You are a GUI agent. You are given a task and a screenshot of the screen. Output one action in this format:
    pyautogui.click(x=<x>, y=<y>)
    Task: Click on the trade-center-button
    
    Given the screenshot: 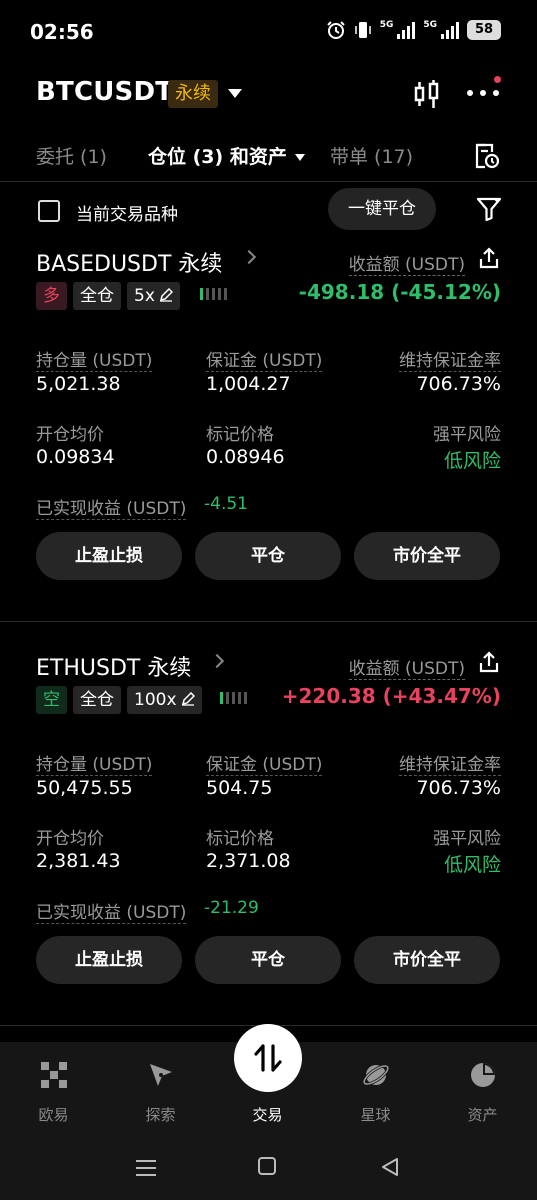 What is the action you would take?
    pyautogui.click(x=268, y=1058)
    